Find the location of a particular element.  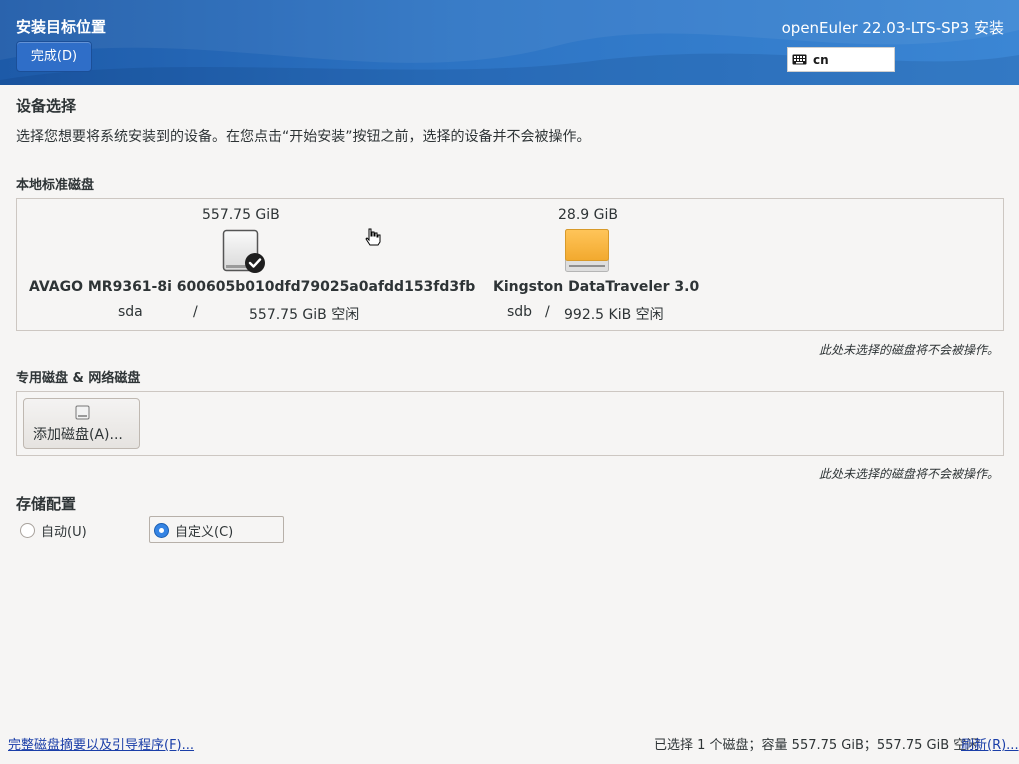

hard-disk-icon is located at coordinates (243, 251).